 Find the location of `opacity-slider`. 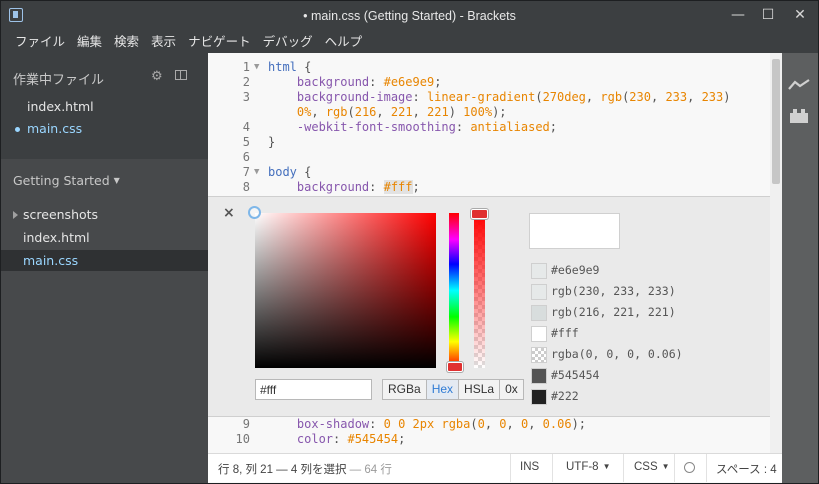

opacity-slider is located at coordinates (479, 288).